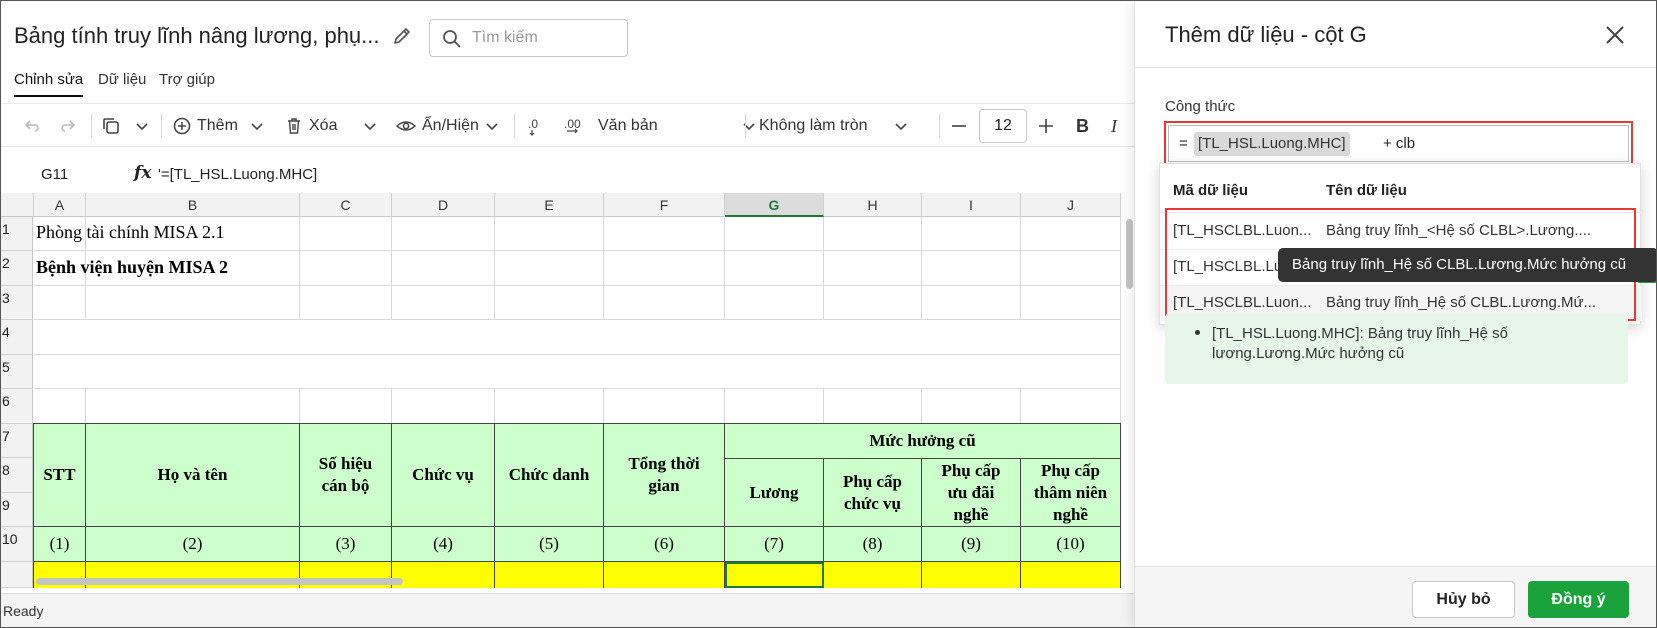 Image resolution: width=1657 pixels, height=628 pixels. What do you see at coordinates (774, 575) in the screenshot?
I see `active-cell-g11` at bounding box center [774, 575].